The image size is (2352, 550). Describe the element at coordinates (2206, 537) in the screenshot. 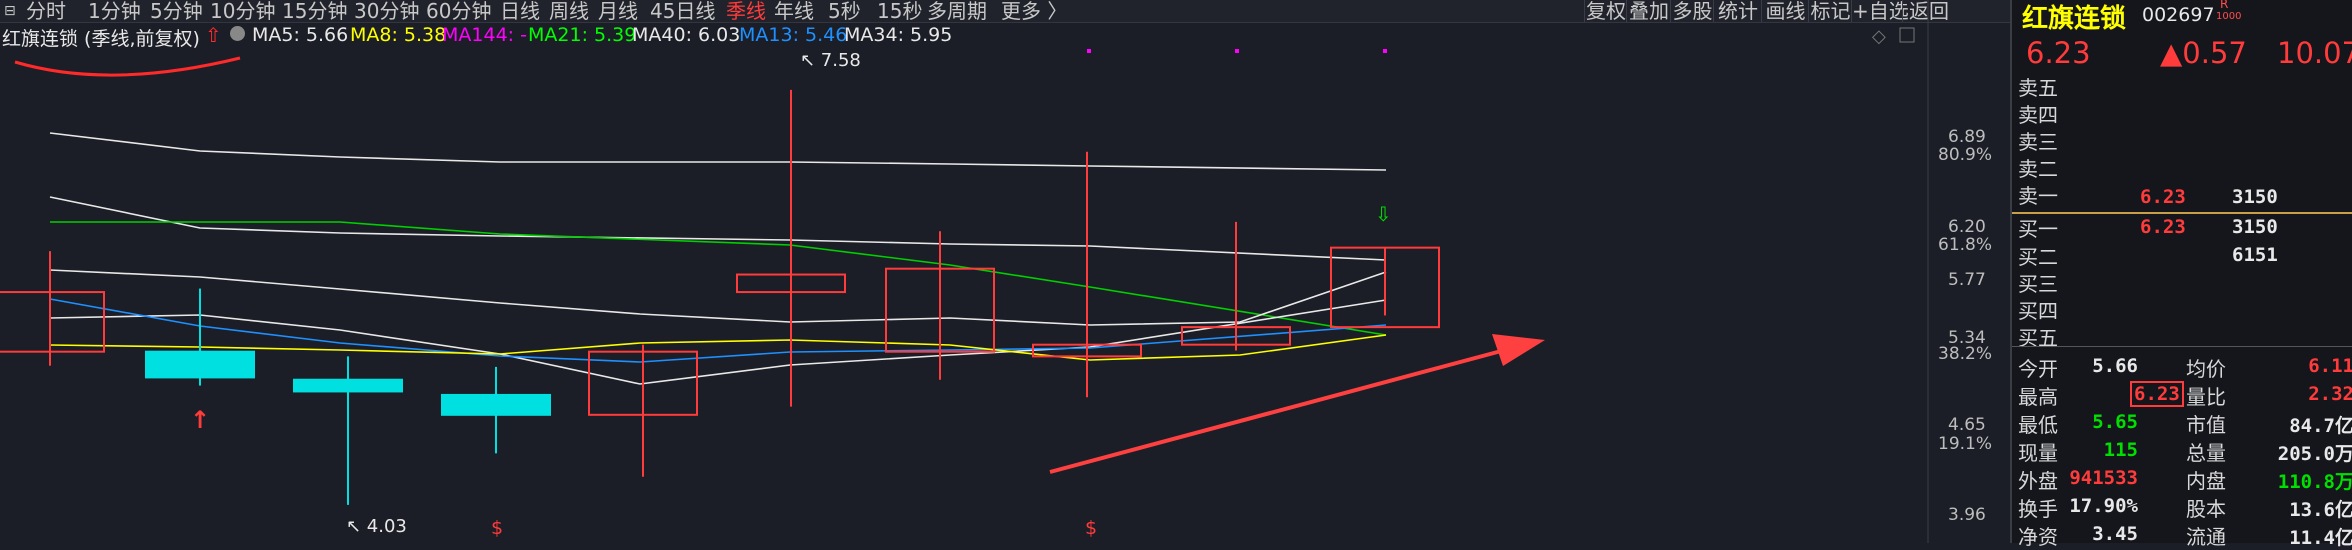

I see `stat-label: 流通` at that location.